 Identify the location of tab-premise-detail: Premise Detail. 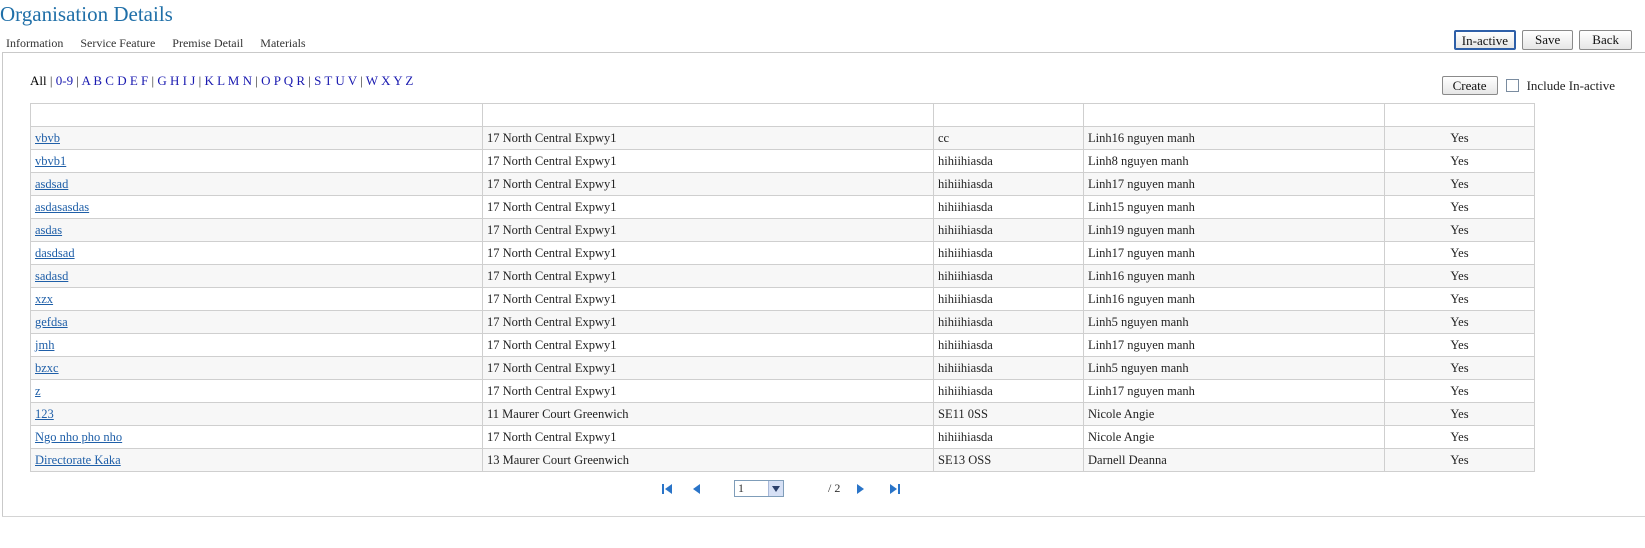
(207, 43).